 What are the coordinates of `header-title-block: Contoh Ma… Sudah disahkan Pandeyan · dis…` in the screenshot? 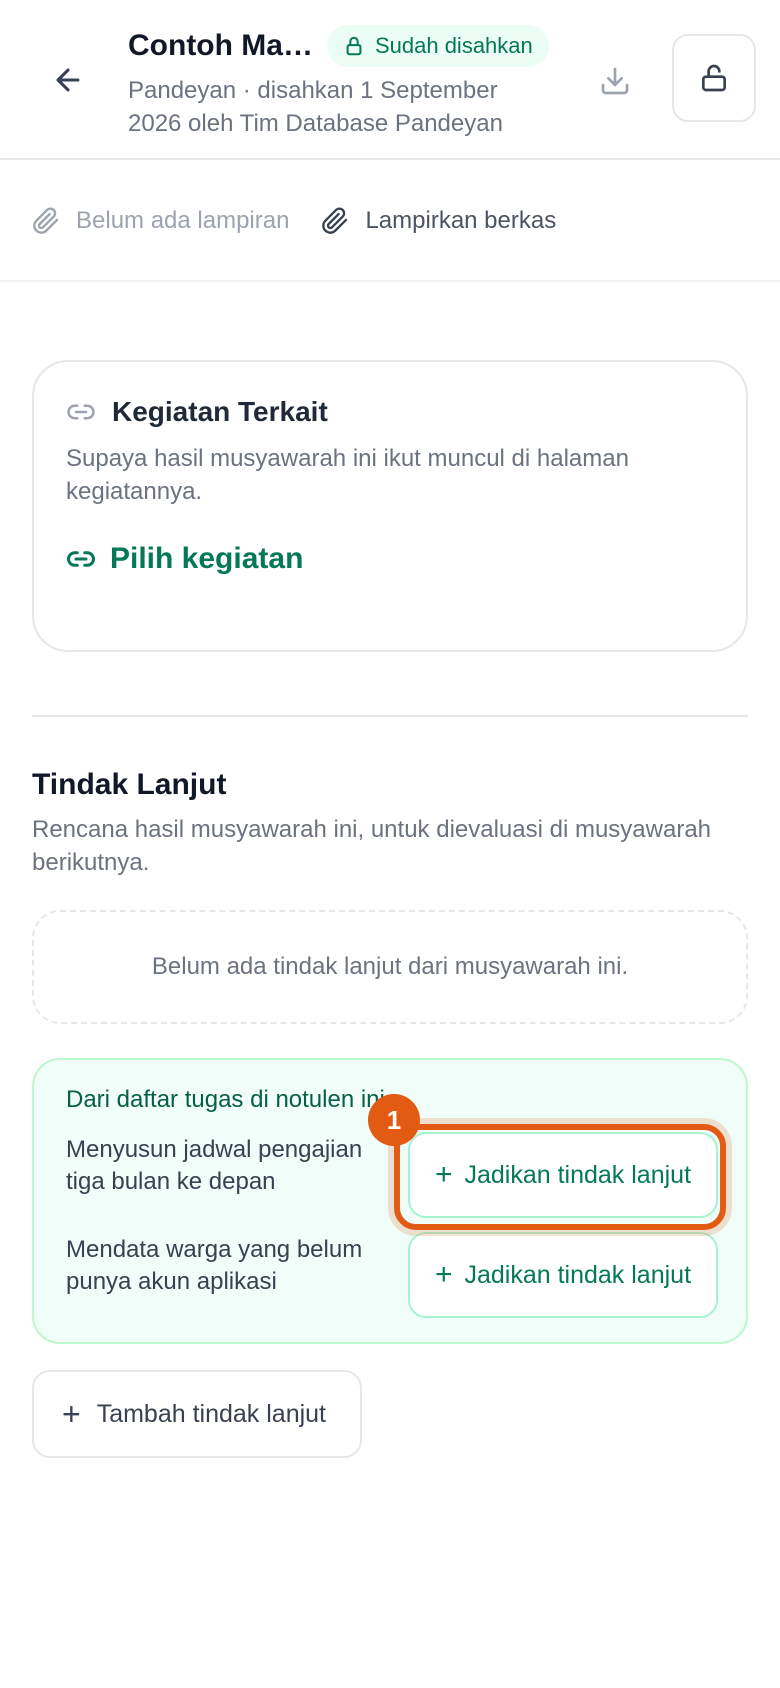 It's located at (348, 82).